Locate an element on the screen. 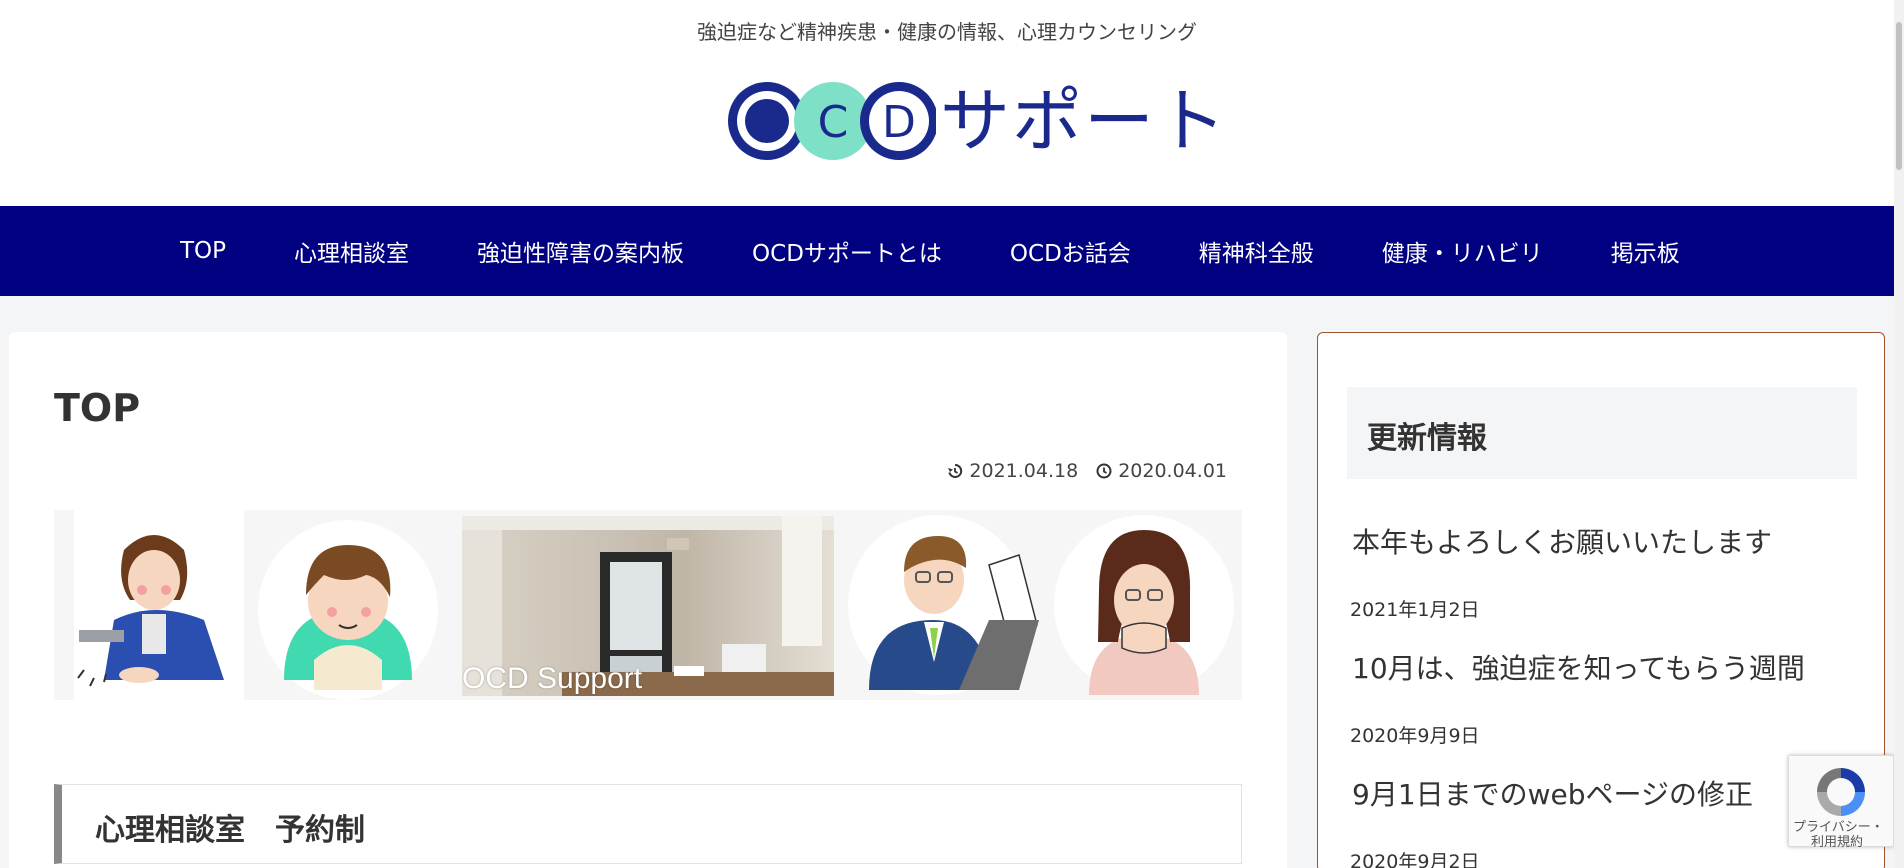  clock-icon is located at coordinates (1104, 471).